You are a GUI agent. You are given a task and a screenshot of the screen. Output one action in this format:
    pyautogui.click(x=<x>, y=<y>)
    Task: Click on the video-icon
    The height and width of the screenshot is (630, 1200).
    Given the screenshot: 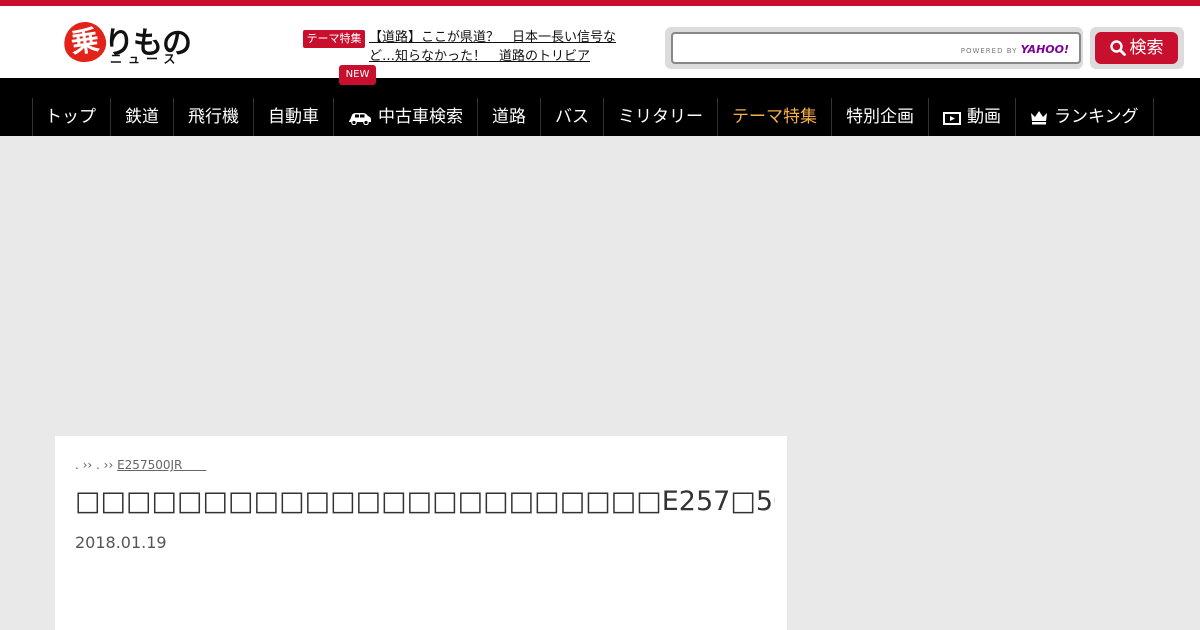 What is the action you would take?
    pyautogui.click(x=952, y=118)
    